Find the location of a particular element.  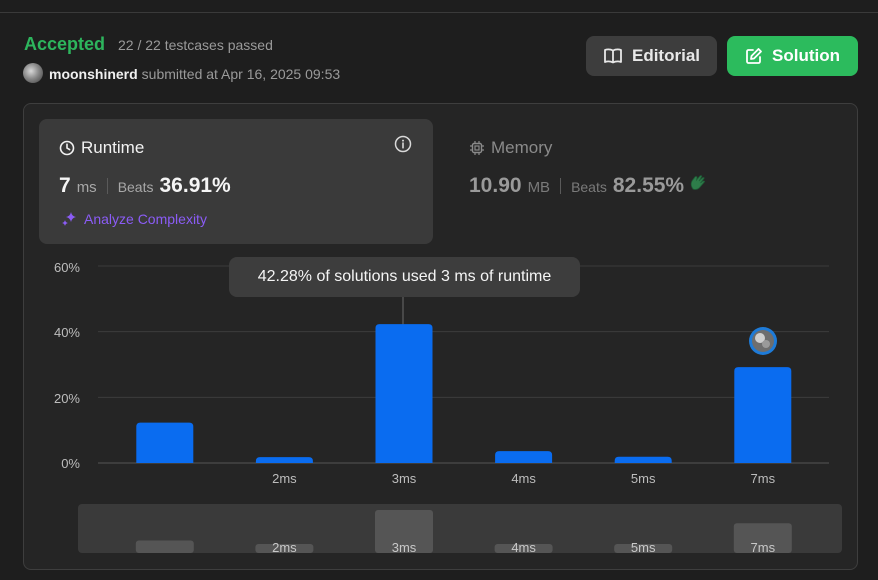

chip-icon is located at coordinates (477, 148).